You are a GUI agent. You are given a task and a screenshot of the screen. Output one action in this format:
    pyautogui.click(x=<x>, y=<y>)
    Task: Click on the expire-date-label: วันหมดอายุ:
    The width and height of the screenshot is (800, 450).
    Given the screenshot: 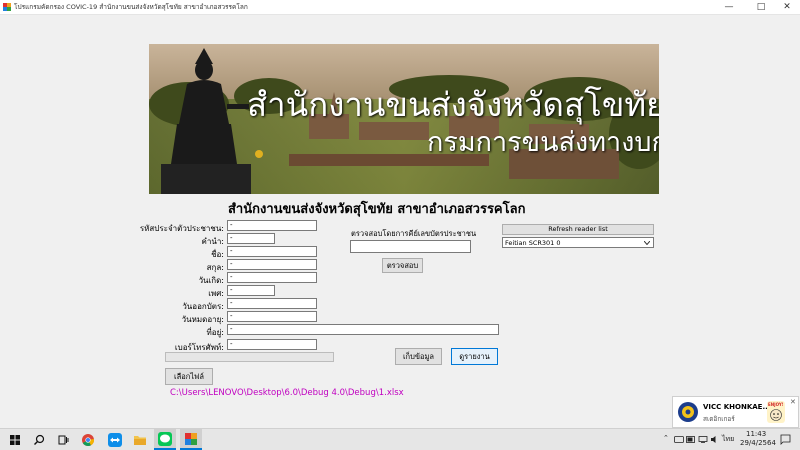 What is the action you would take?
    pyautogui.click(x=202, y=319)
    